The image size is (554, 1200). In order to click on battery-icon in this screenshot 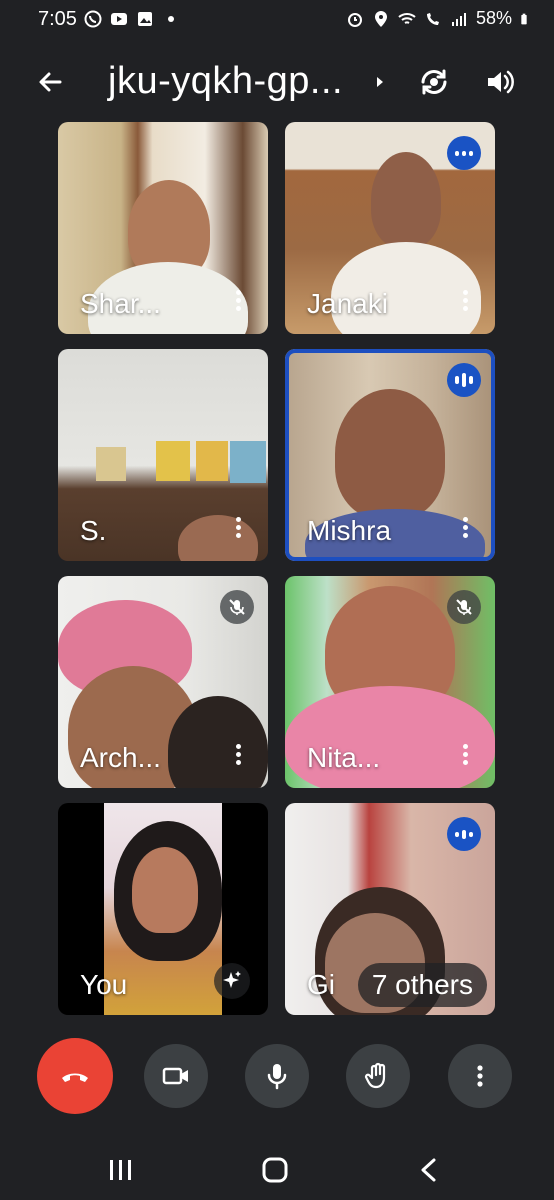, I will do `click(524, 18)`.